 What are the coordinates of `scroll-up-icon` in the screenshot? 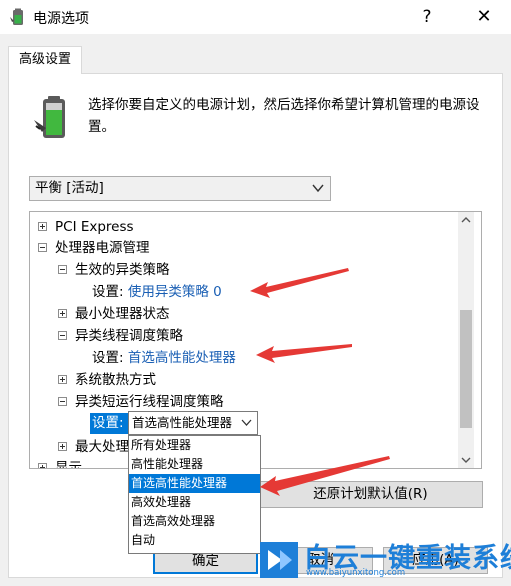 It's located at (466, 220).